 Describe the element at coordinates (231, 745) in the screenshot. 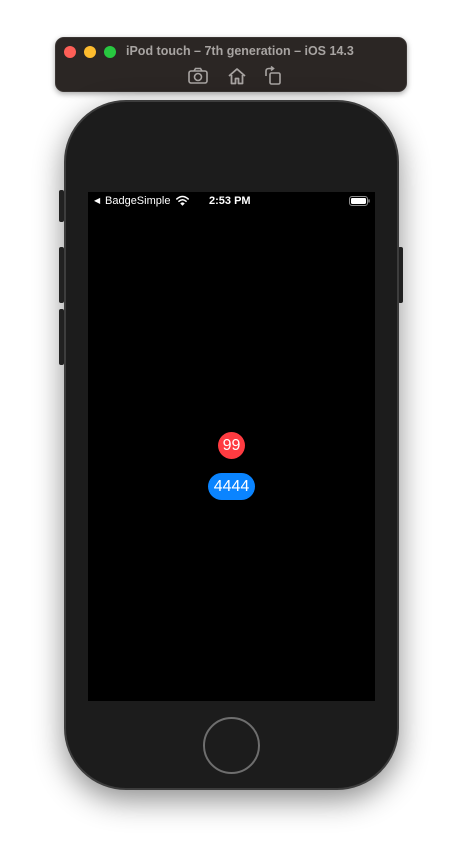

I see `device-home-button` at that location.